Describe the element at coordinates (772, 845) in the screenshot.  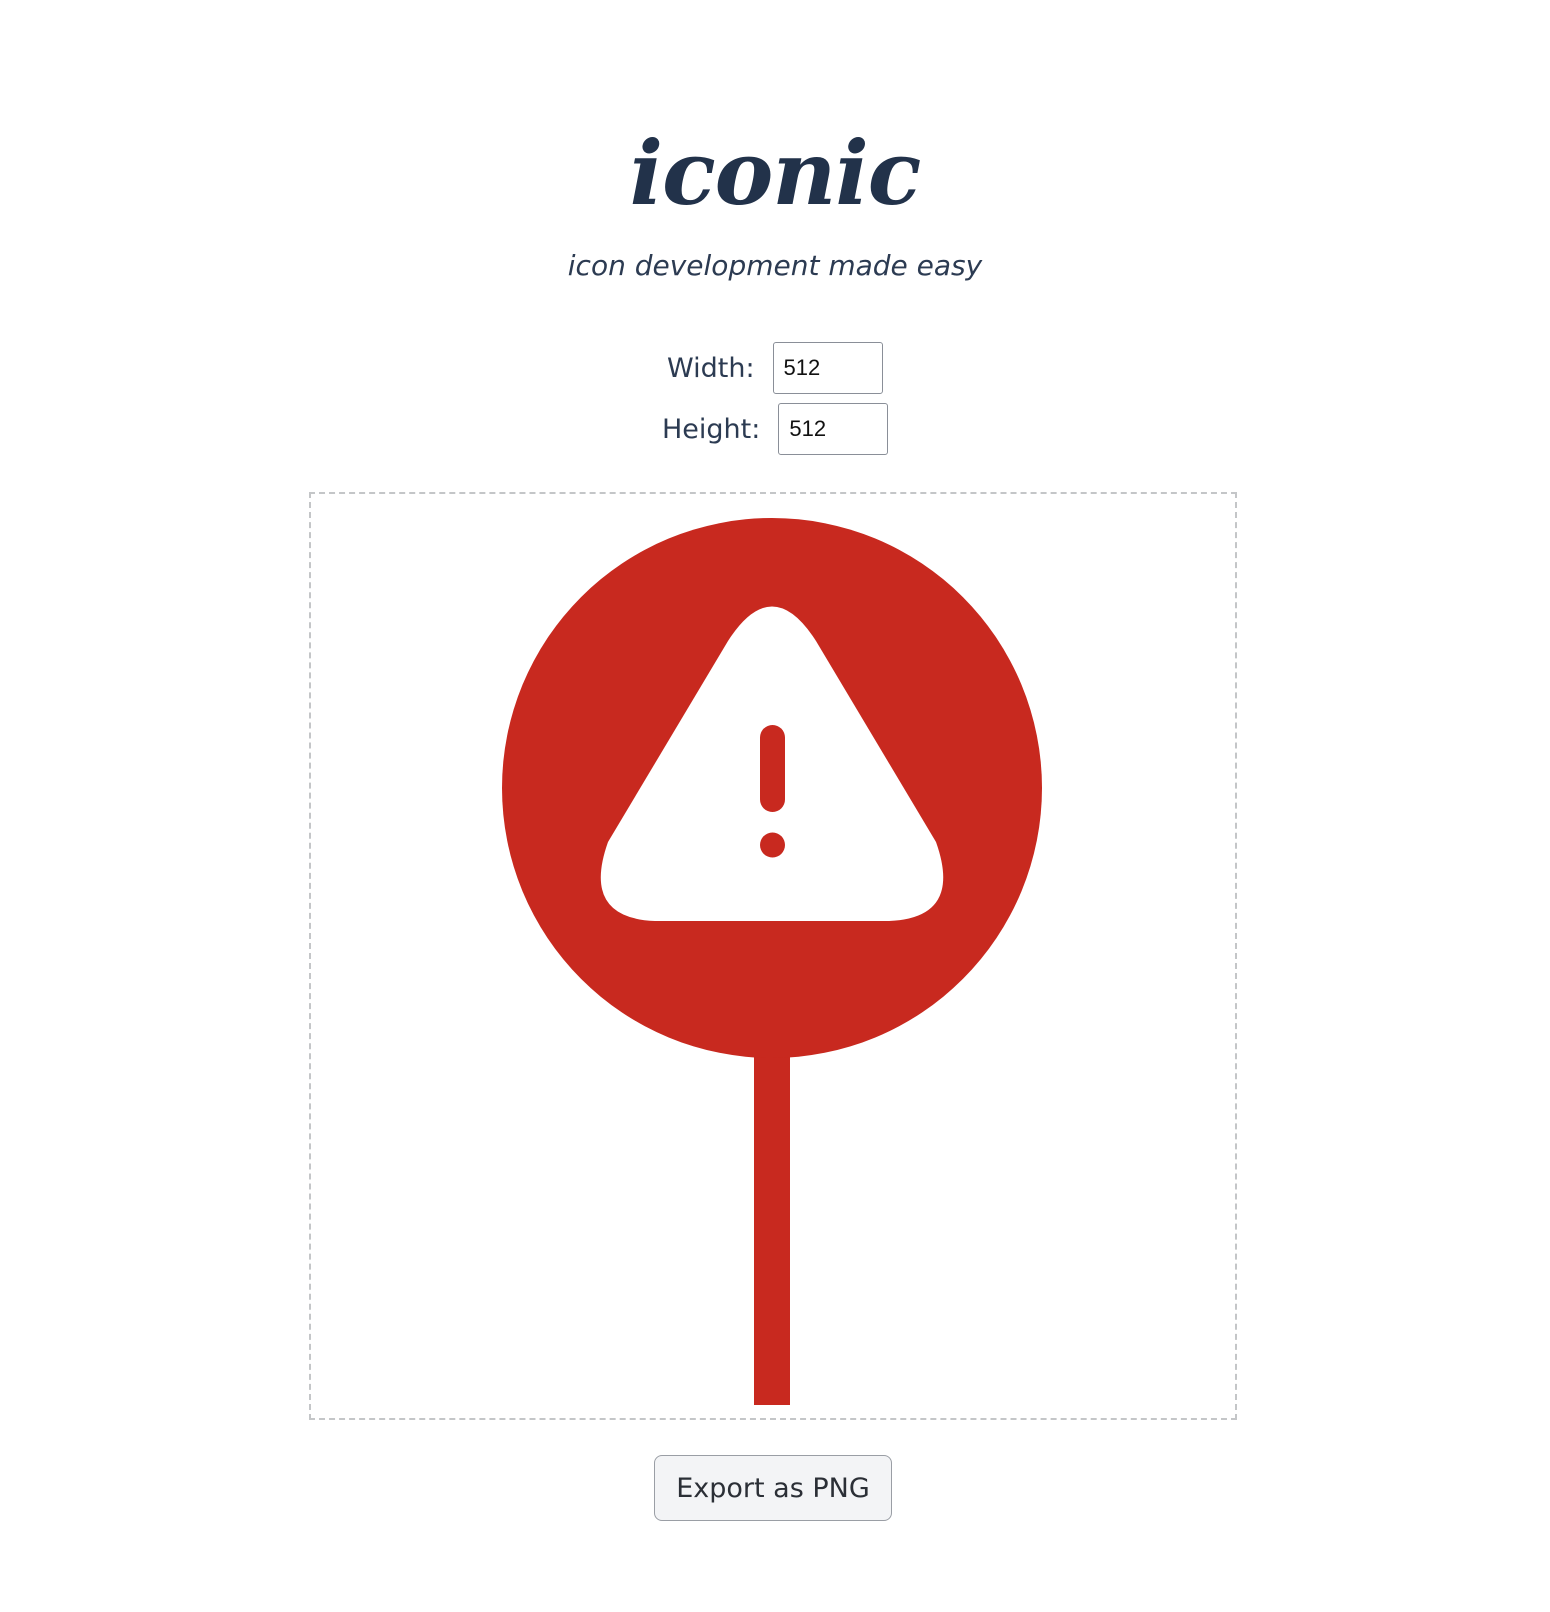
I see `exclamation-dot` at that location.